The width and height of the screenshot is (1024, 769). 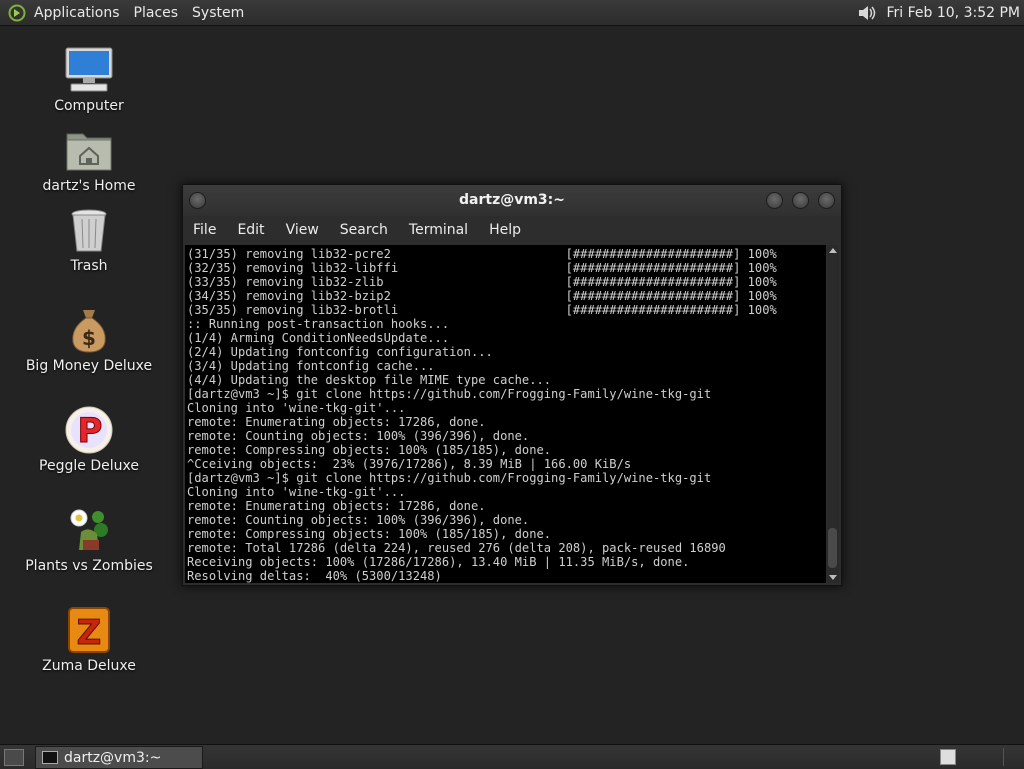 What do you see at coordinates (505, 230) in the screenshot?
I see `menu-help: Help` at bounding box center [505, 230].